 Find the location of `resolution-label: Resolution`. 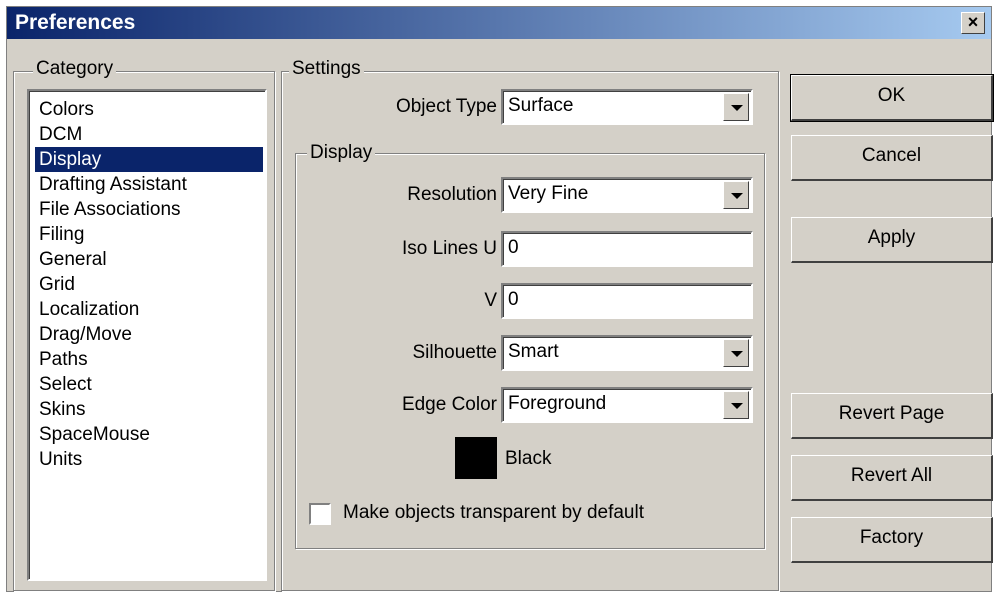

resolution-label: Resolution is located at coordinates (452, 194).